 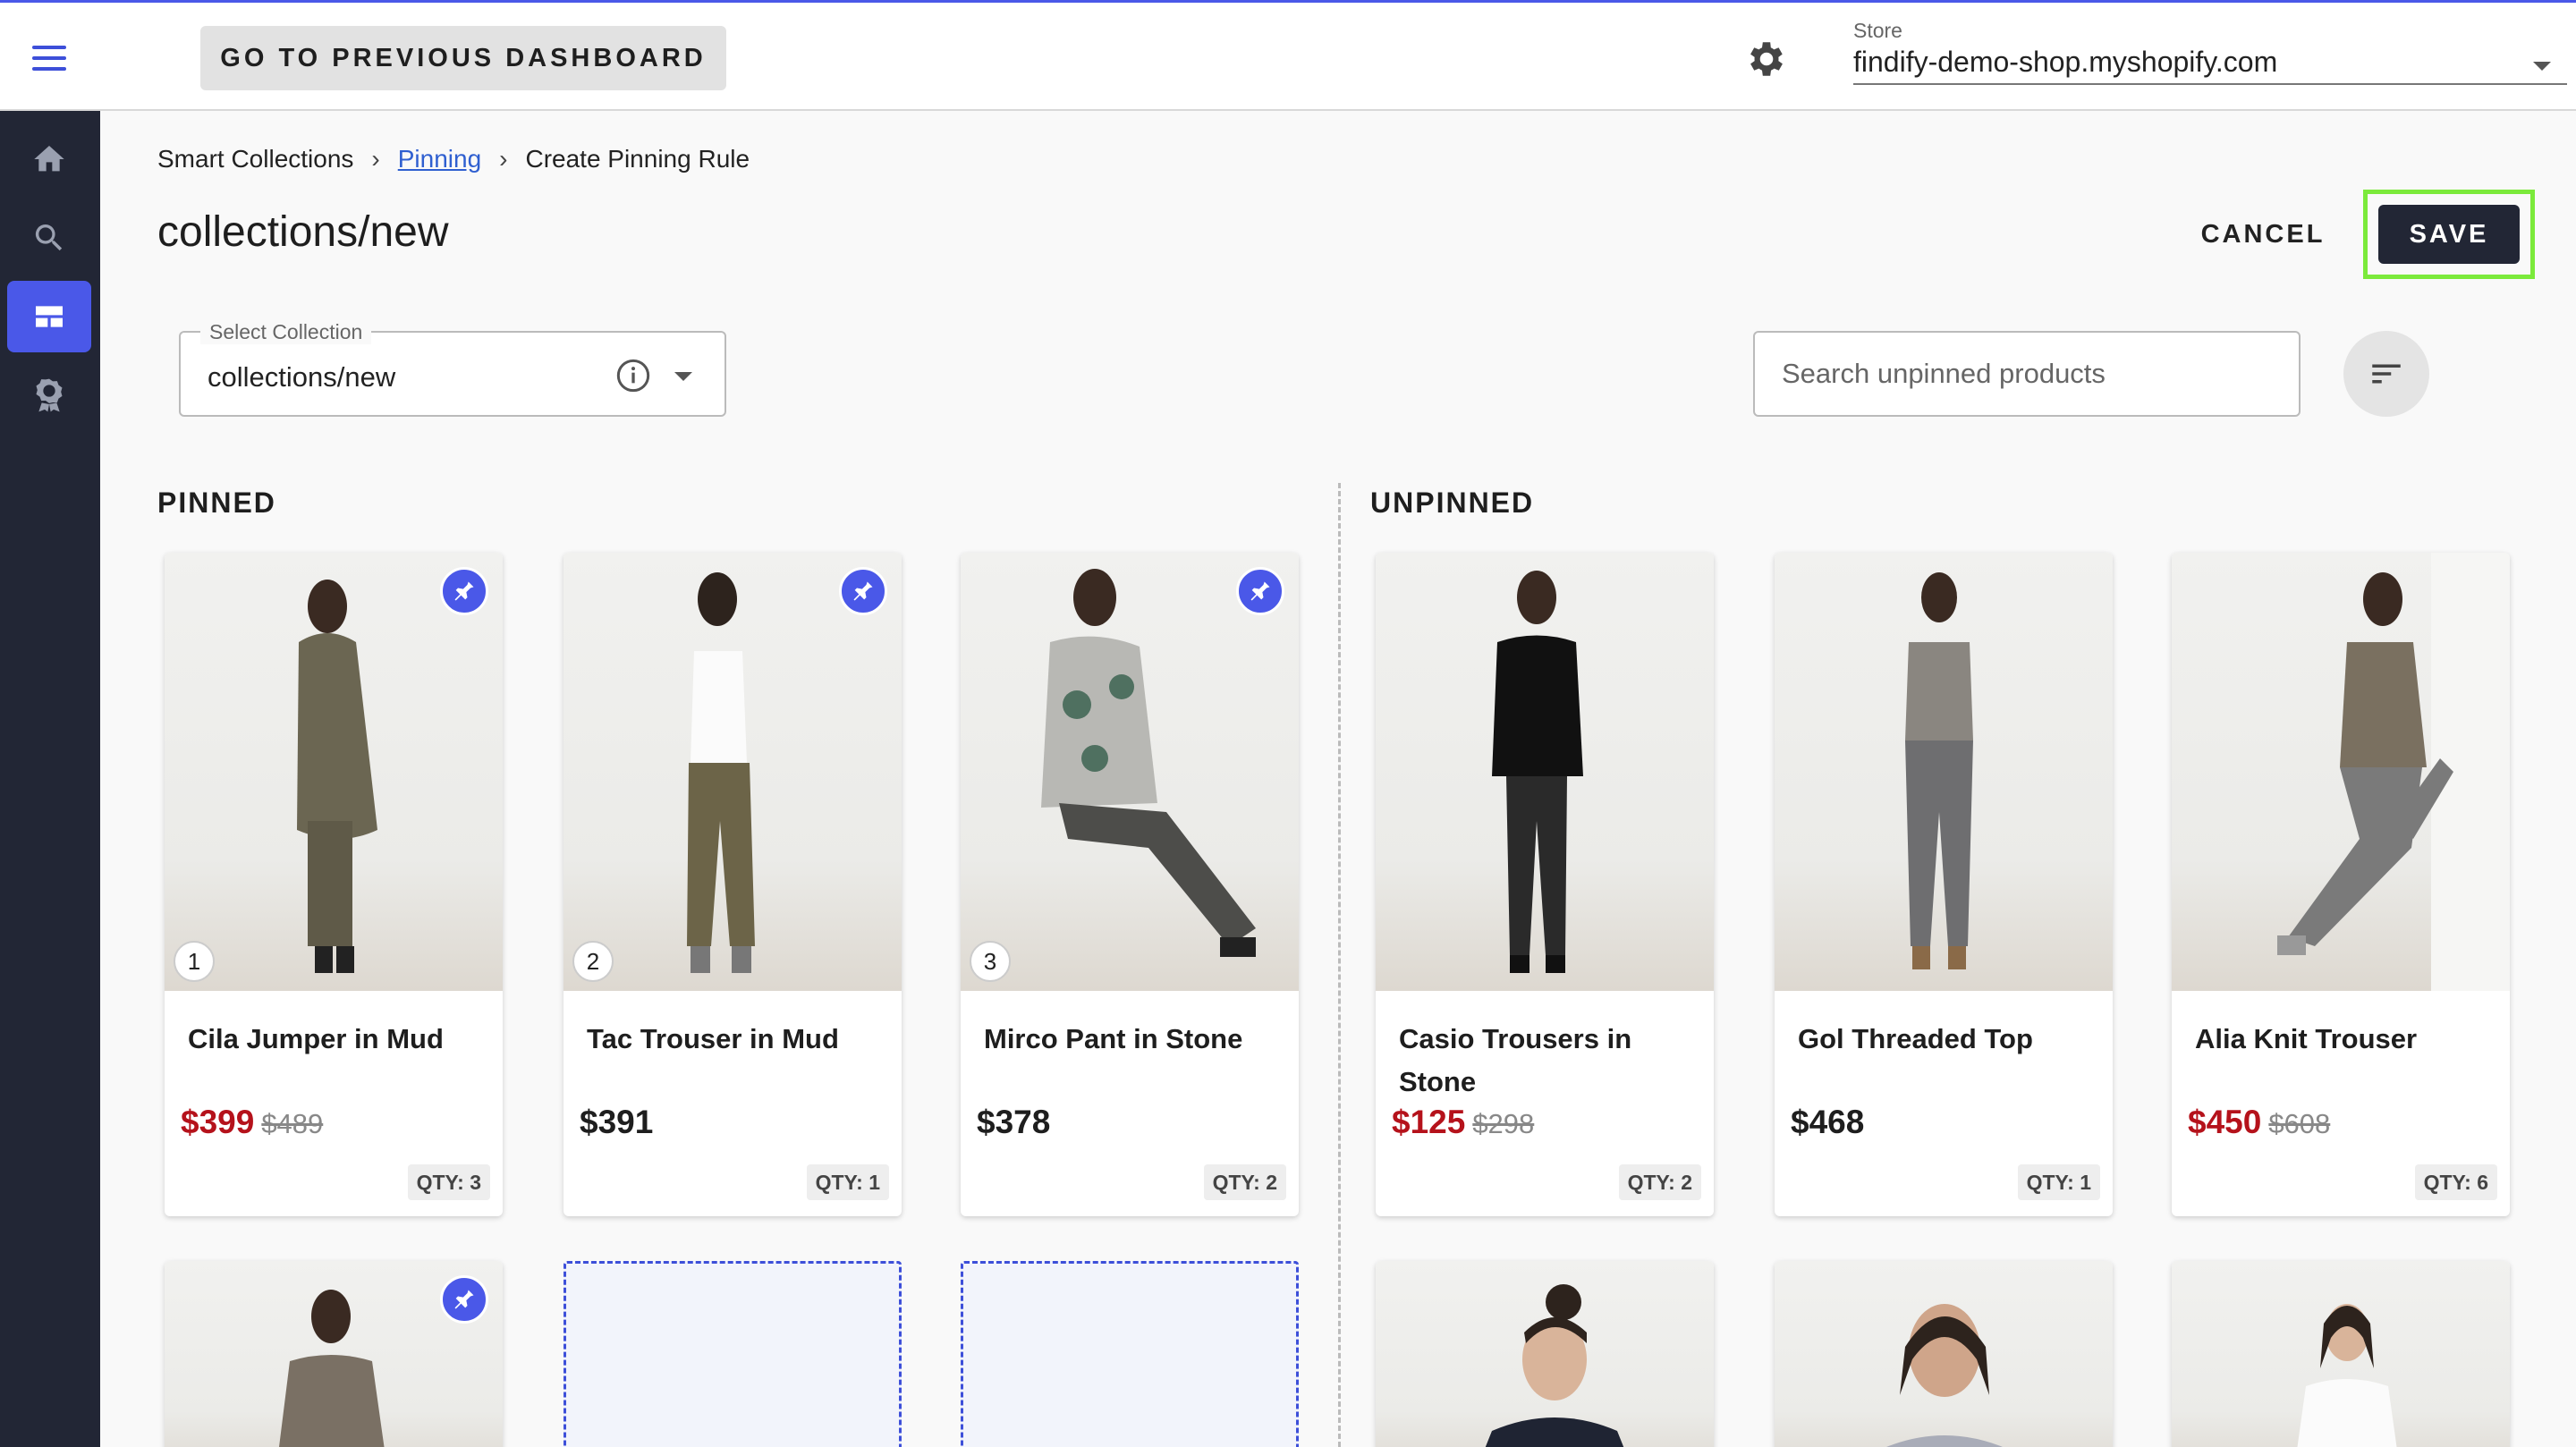 I want to click on product-title: Tac Trouser in Mud, so click(x=713, y=1038).